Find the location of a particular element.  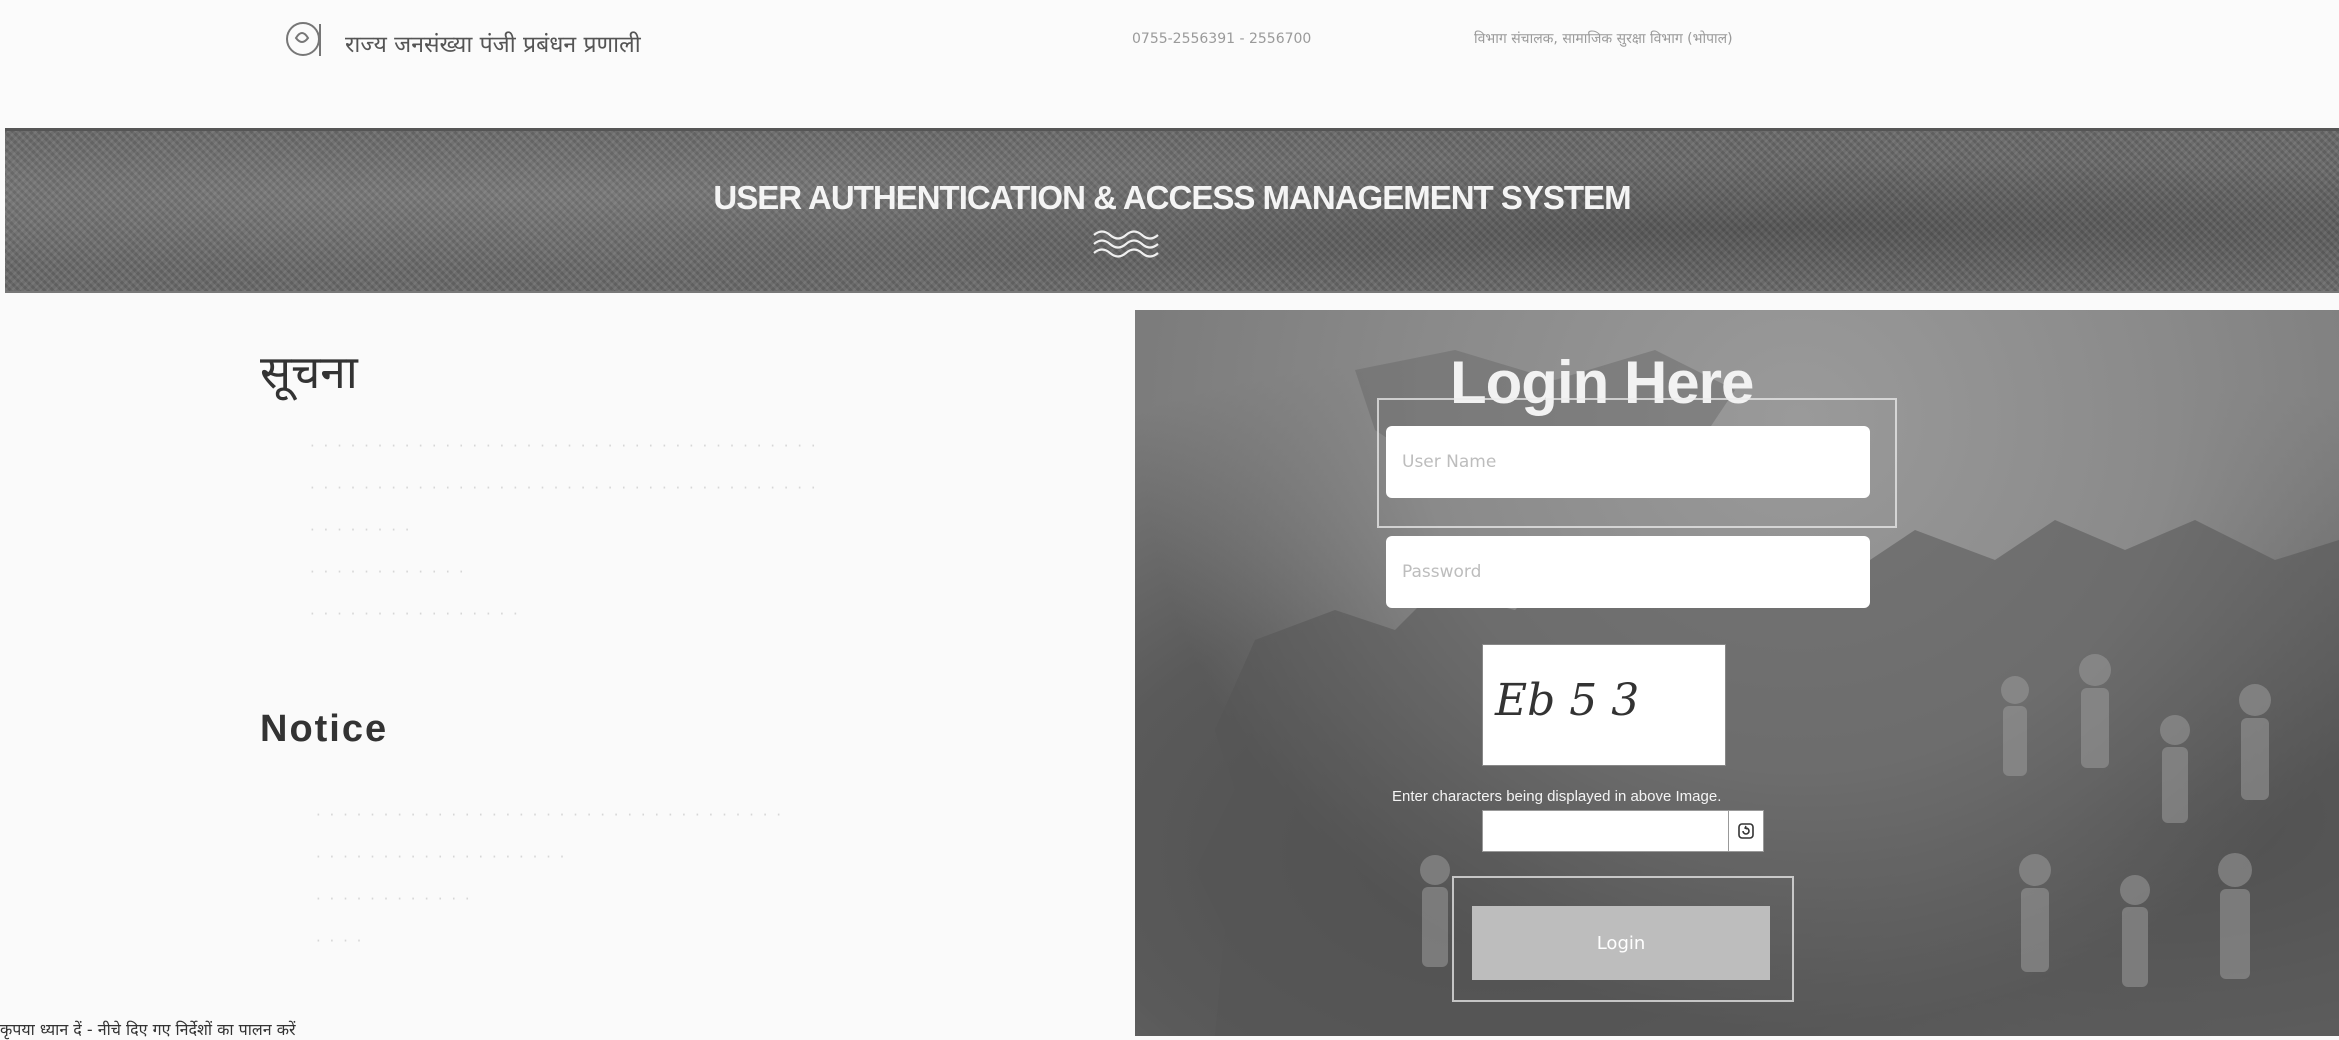

captcha-image: Eb 5 3 is located at coordinates (1604, 705).